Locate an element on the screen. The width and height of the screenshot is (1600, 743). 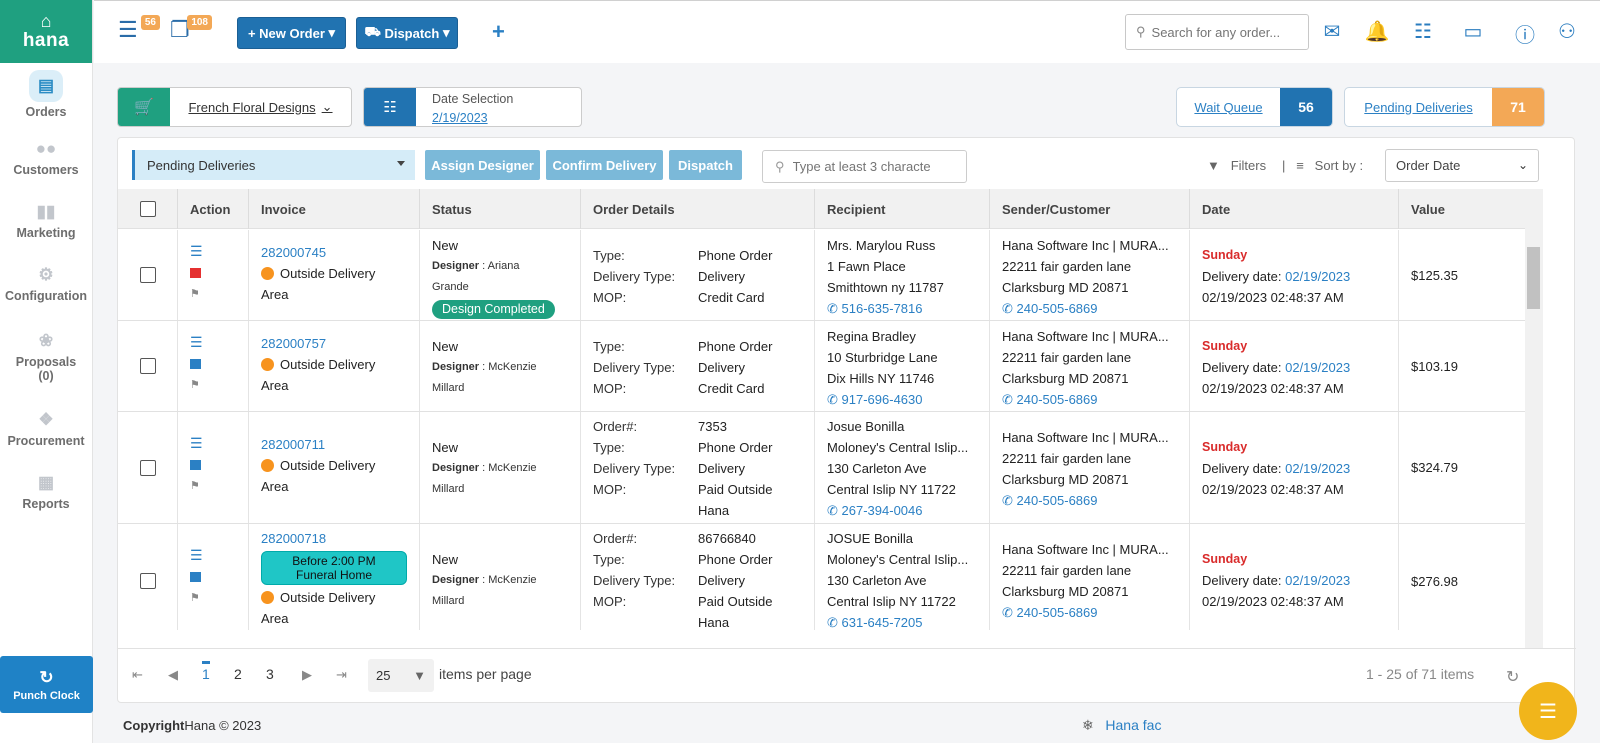
global-search-input is located at coordinates (1224, 32).